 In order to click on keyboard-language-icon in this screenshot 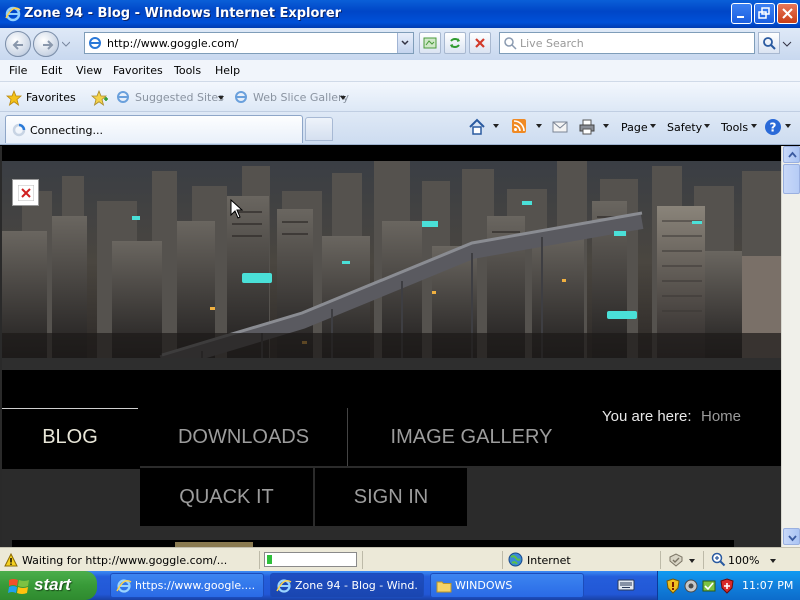, I will do `click(626, 585)`.